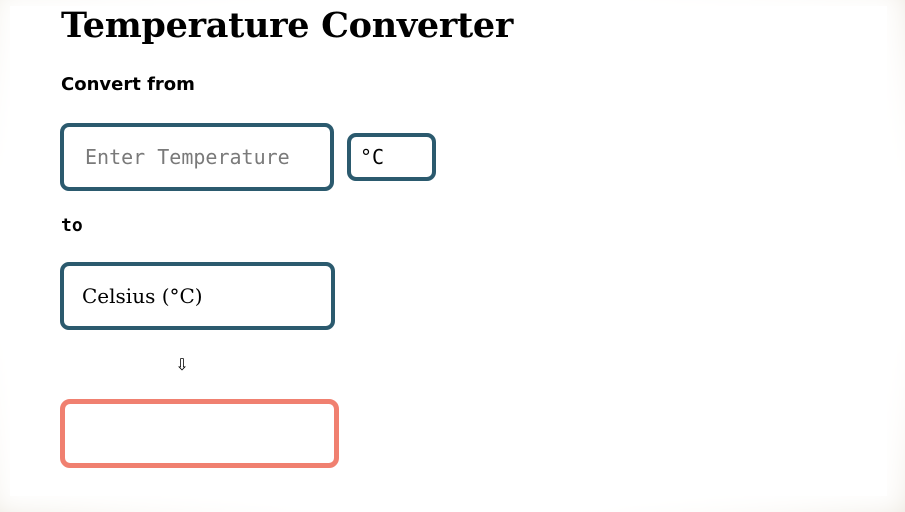 Image resolution: width=905 pixels, height=512 pixels. What do you see at coordinates (182, 364) in the screenshot?
I see `arrow-down-icon: ⇩` at bounding box center [182, 364].